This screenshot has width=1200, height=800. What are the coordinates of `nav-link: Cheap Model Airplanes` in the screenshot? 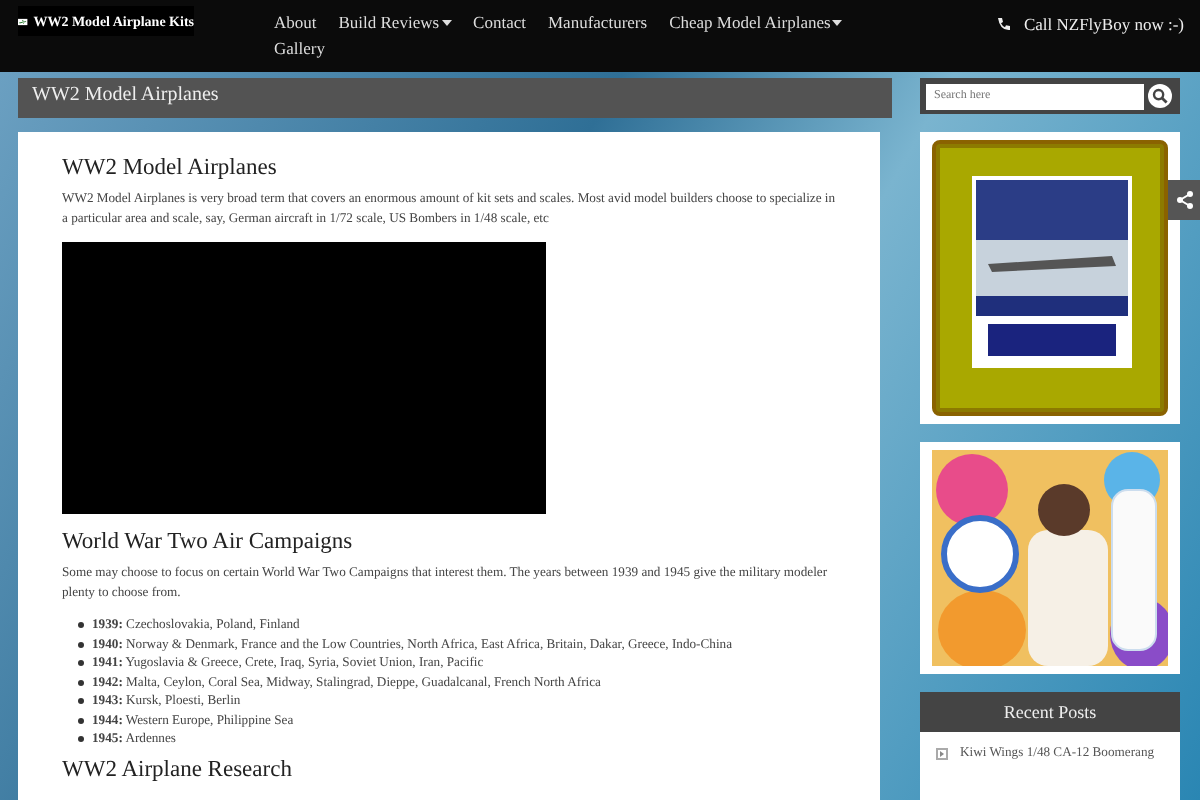 It's located at (756, 22).